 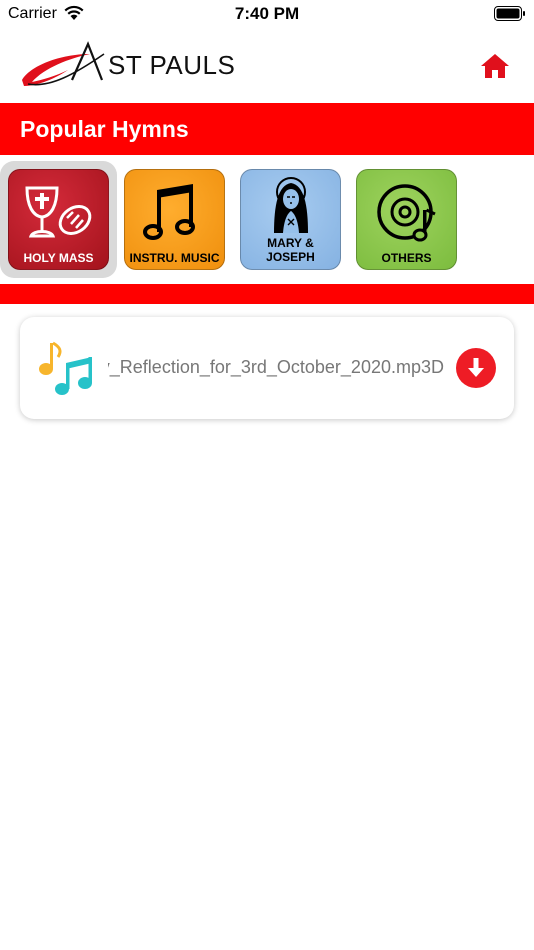 I want to click on category-holy-mass: HOLY MASS, so click(x=58, y=219).